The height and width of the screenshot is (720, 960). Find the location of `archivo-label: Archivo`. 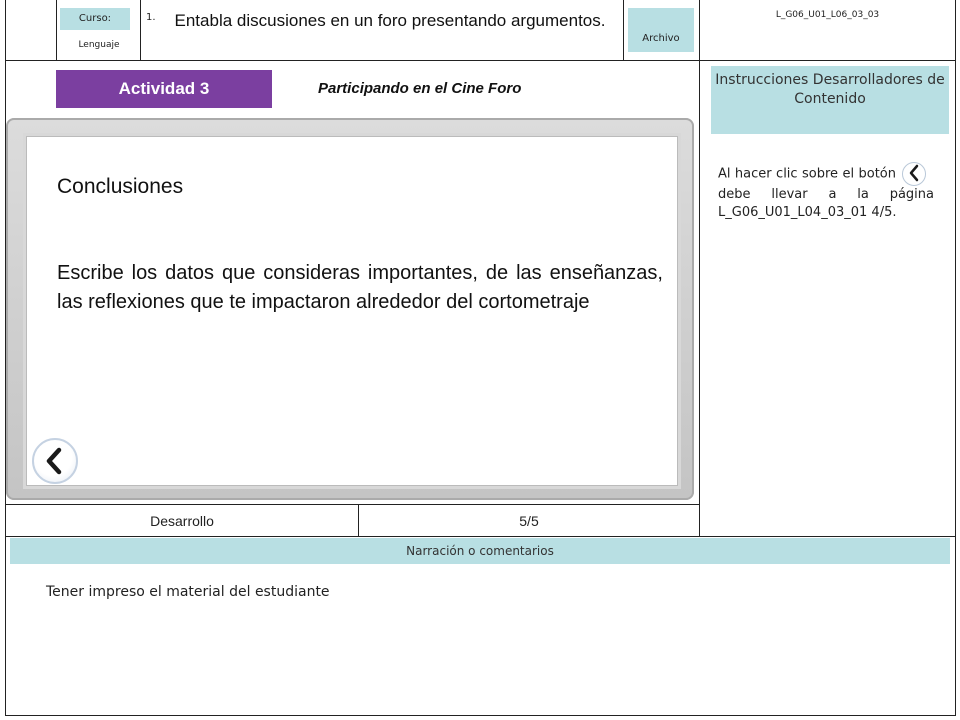

archivo-label: Archivo is located at coordinates (661, 30).